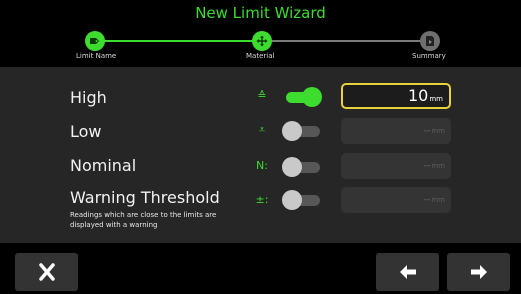  What do you see at coordinates (438, 166) in the screenshot?
I see `nominal-unit: mm` at bounding box center [438, 166].